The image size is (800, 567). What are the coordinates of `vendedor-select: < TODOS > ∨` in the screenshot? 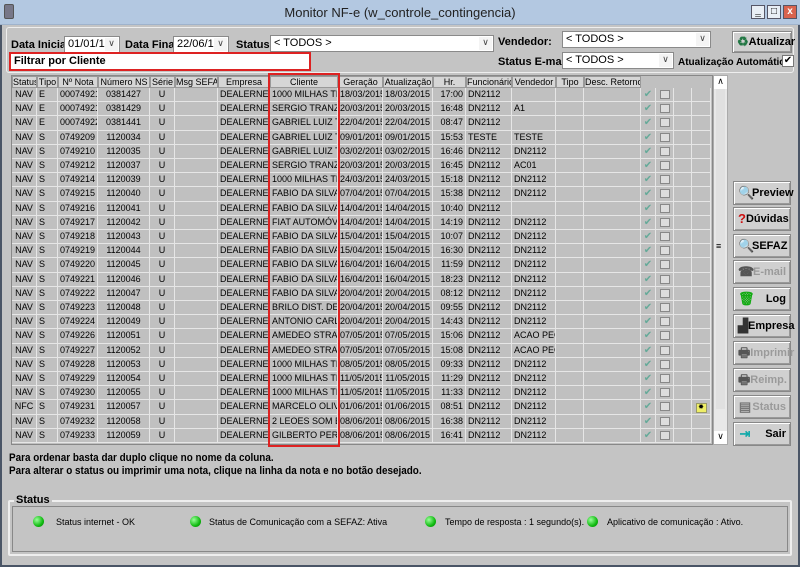 It's located at (636, 39).